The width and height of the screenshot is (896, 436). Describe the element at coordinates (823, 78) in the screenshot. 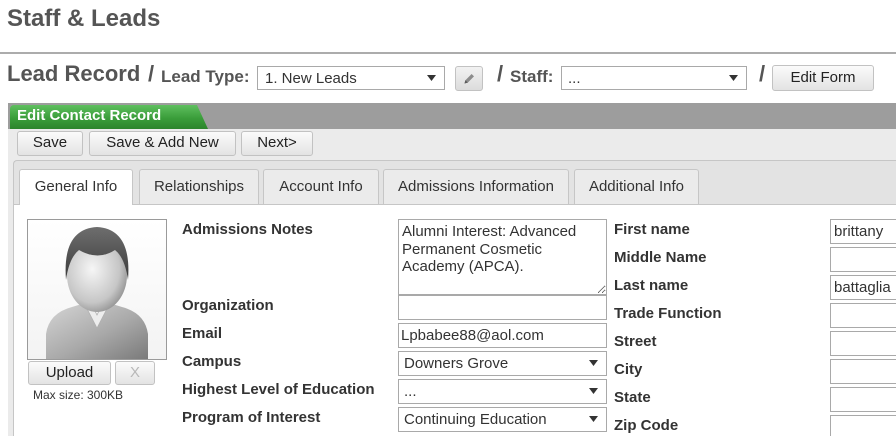

I see `edit-form-button: Edit Form` at that location.